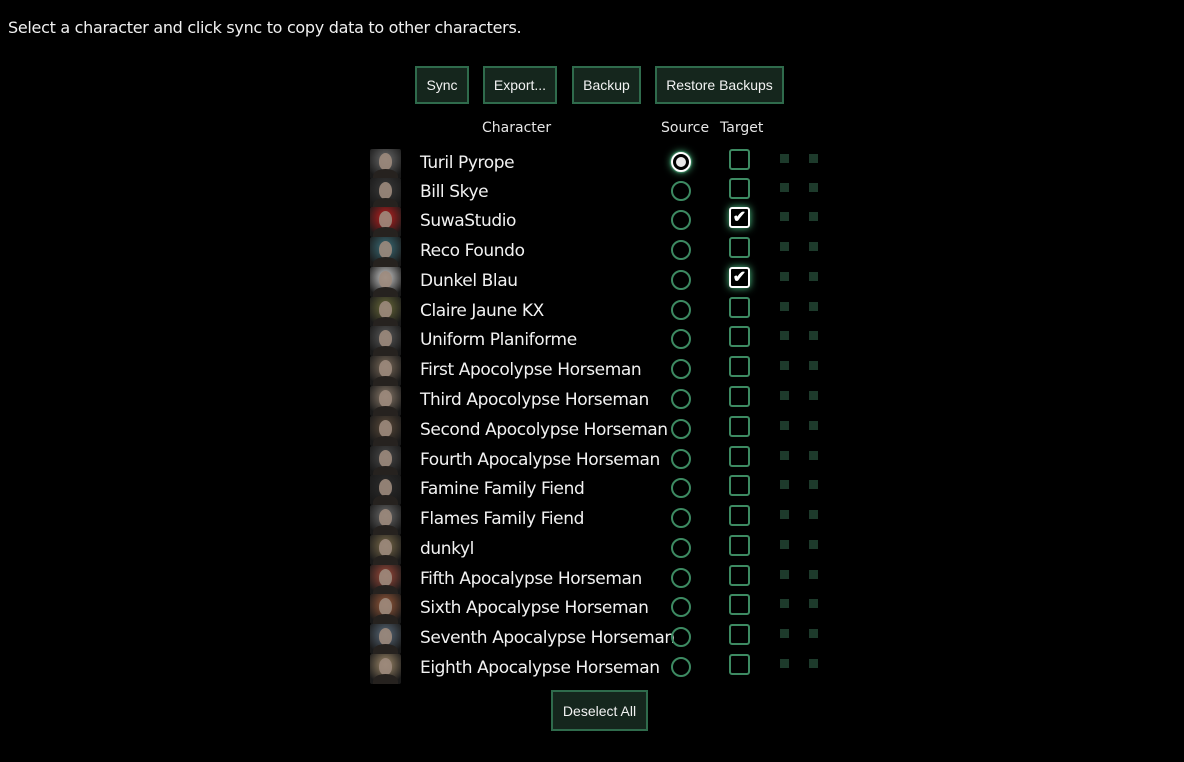 The image size is (1184, 762). I want to click on character-row: Uniform Planiforme, so click(600, 341).